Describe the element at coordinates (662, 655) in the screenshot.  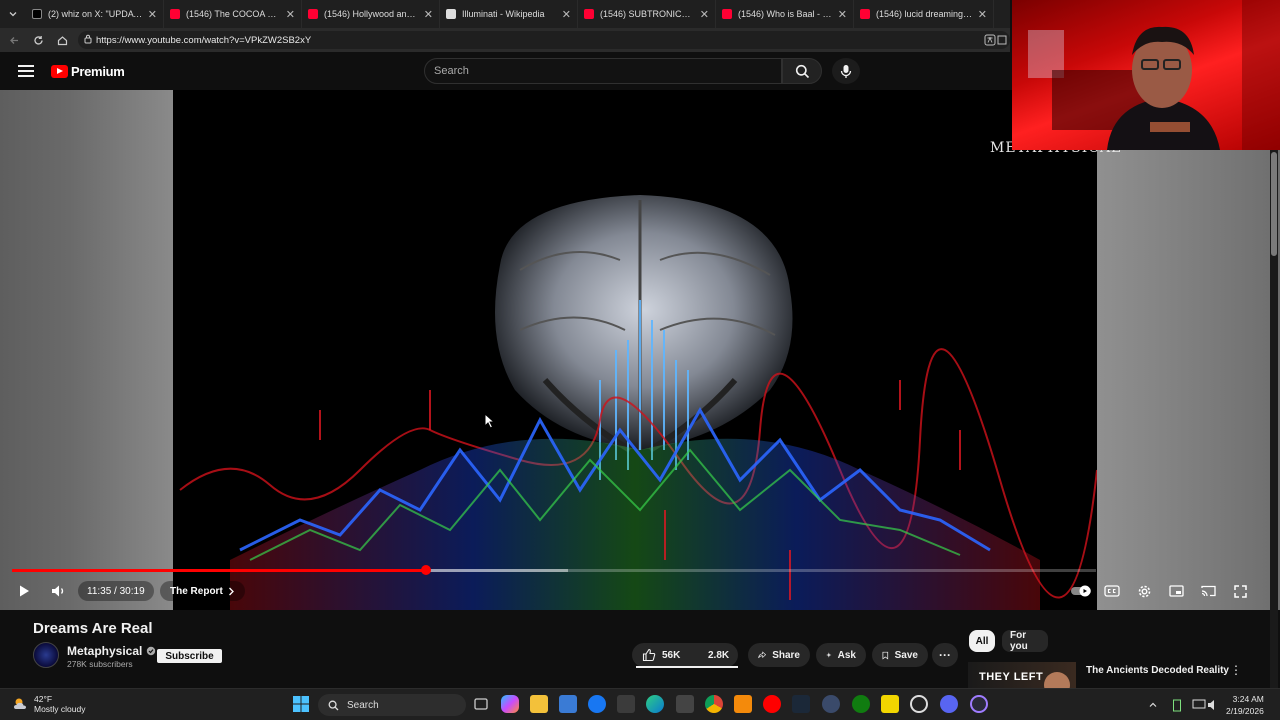
I see `like-button: 56K` at that location.